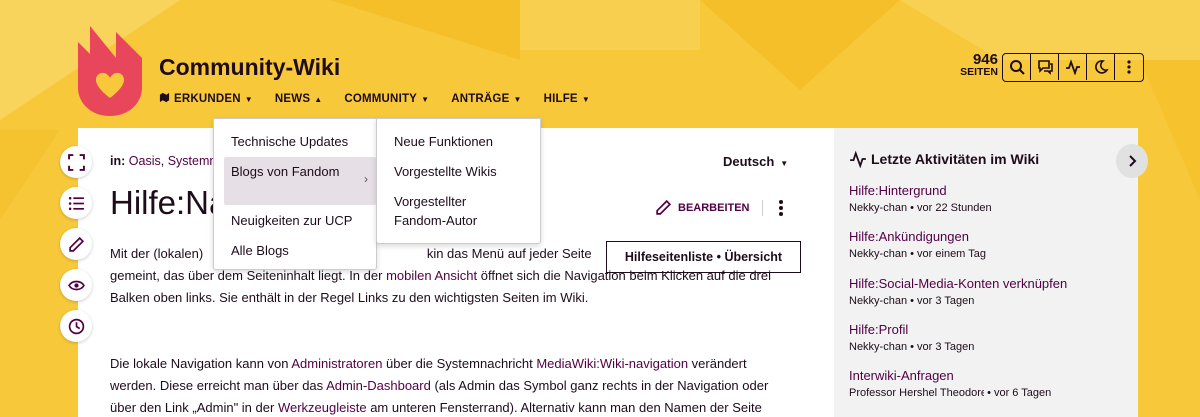  I want to click on divider, so click(762, 208).